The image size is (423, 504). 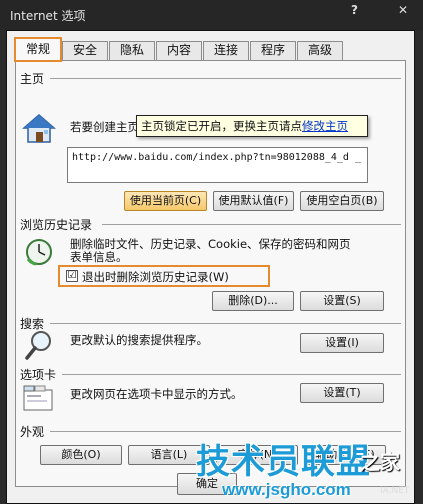 I want to click on accessibility-button: 辅助功能(E), so click(x=345, y=455).